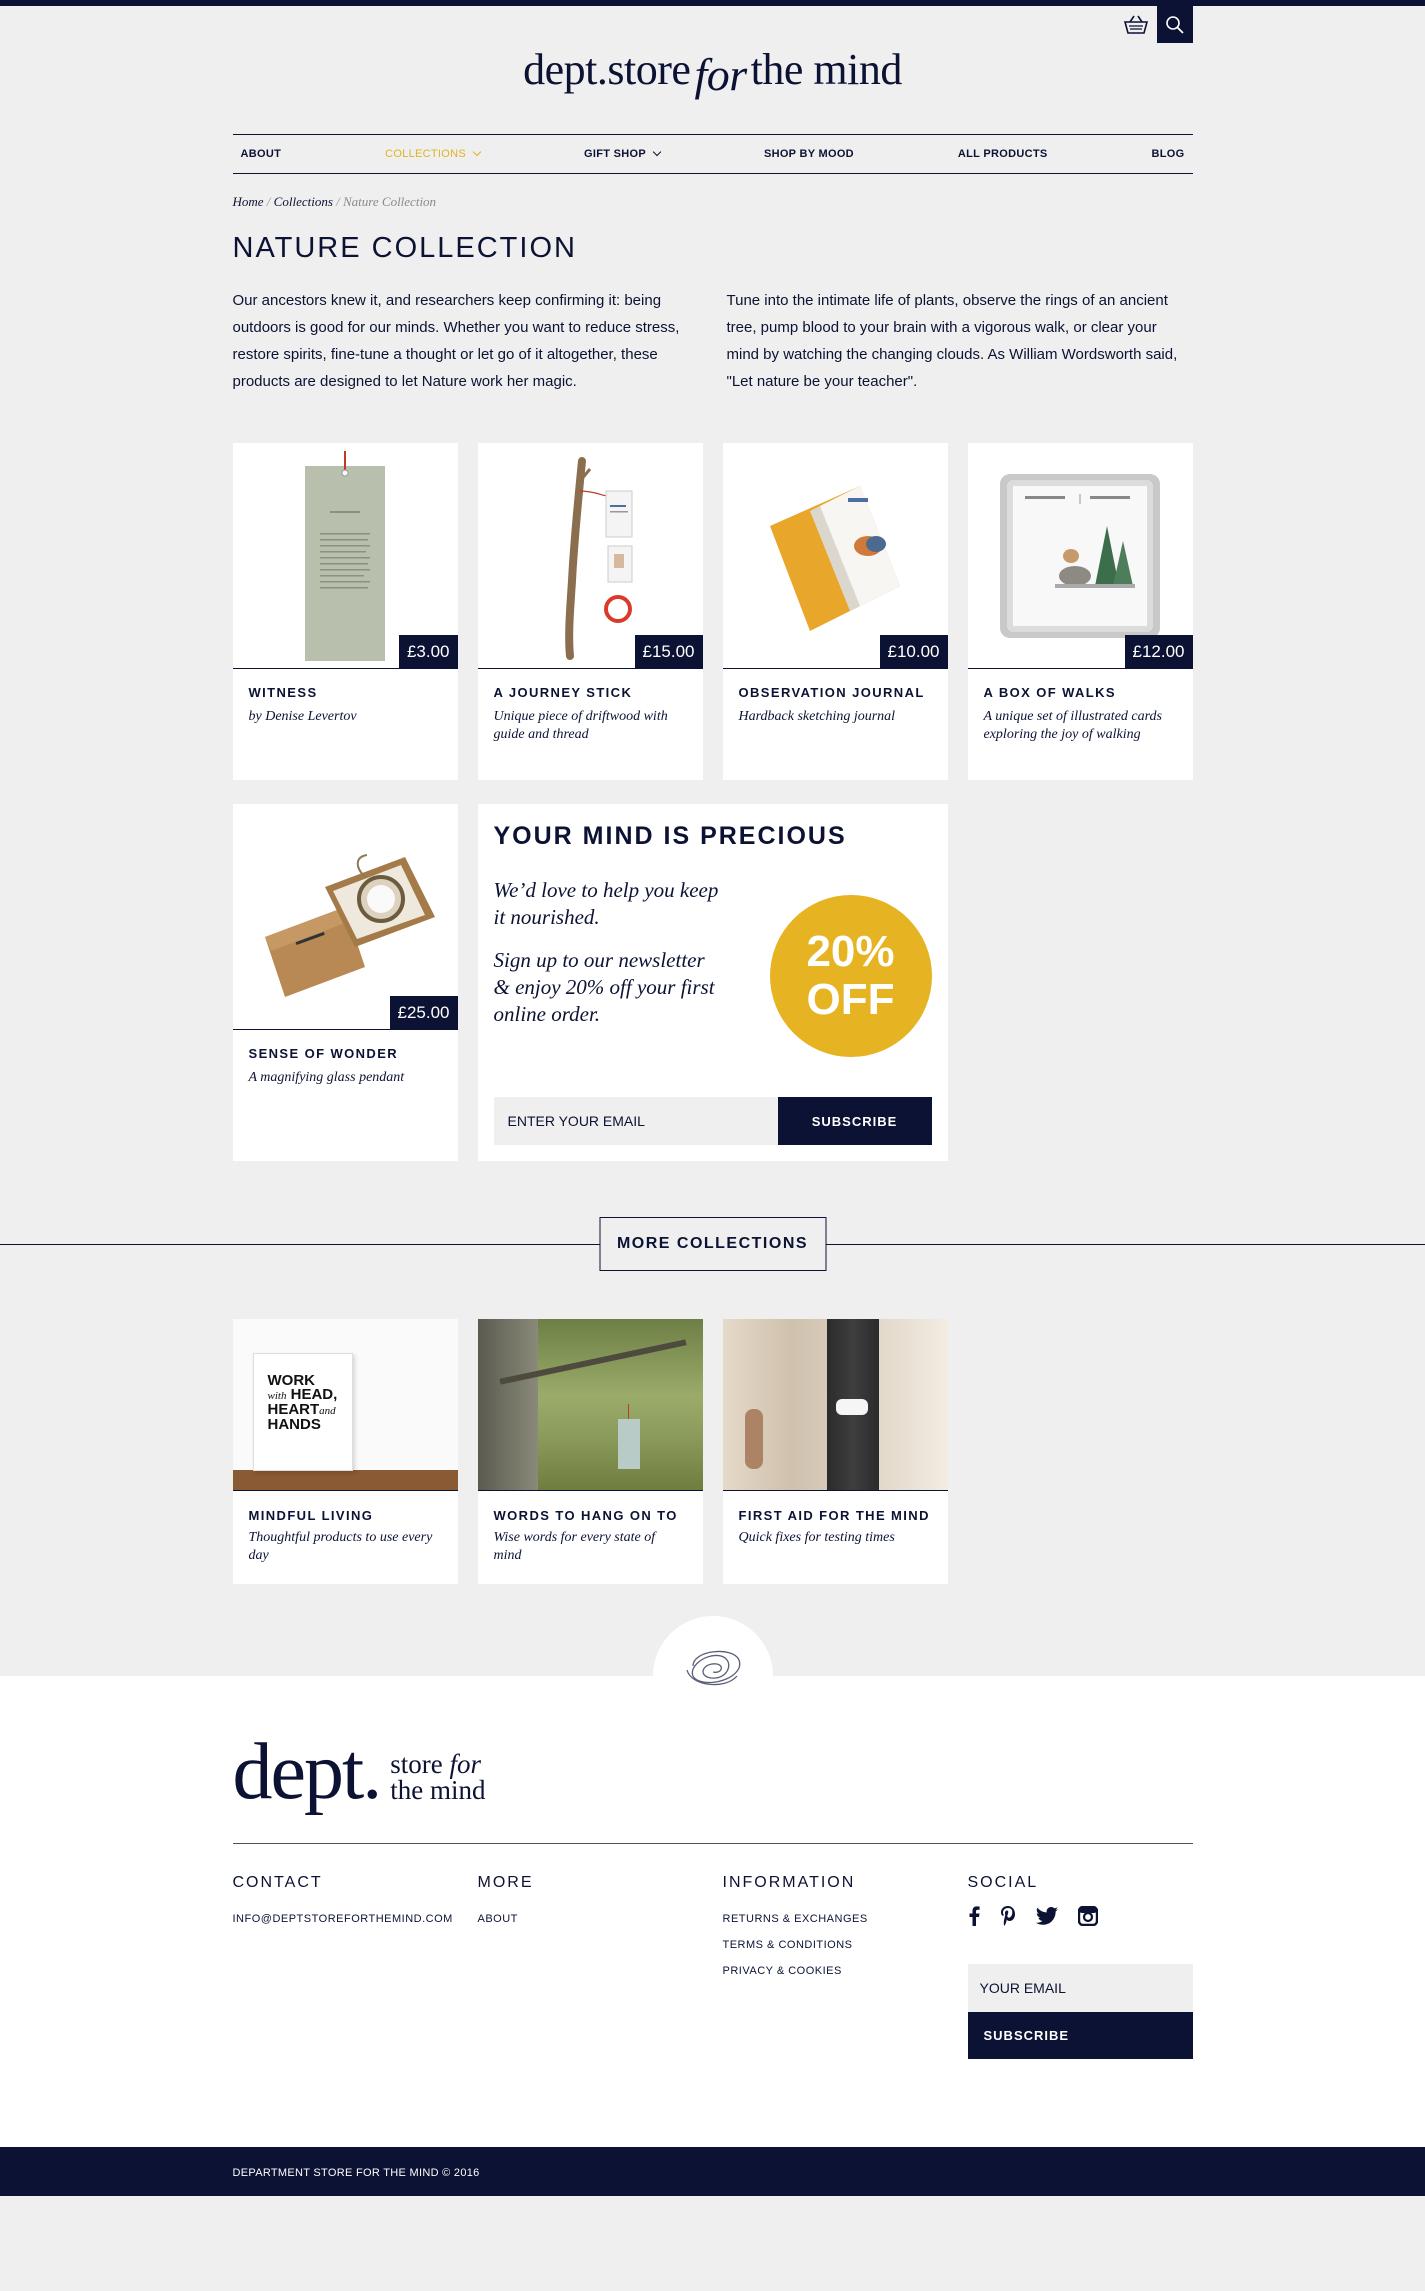 This screenshot has width=1425, height=2291. I want to click on copyright-text: DEPARTMENT STORE FOR THE MIND © 2016, so click(356, 2172).